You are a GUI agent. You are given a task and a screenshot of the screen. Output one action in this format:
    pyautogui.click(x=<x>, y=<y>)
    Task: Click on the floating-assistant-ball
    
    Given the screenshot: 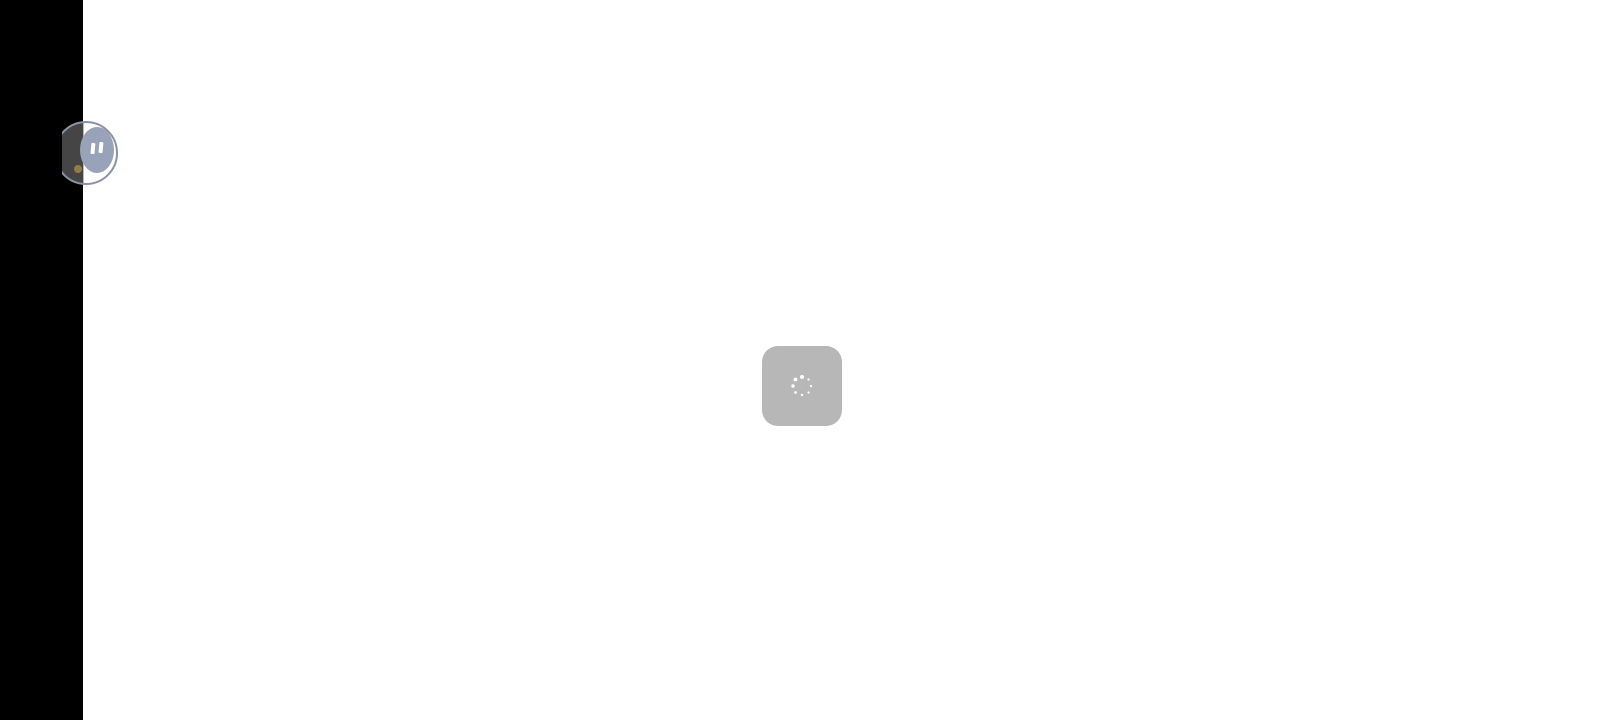 What is the action you would take?
    pyautogui.click(x=90, y=153)
    